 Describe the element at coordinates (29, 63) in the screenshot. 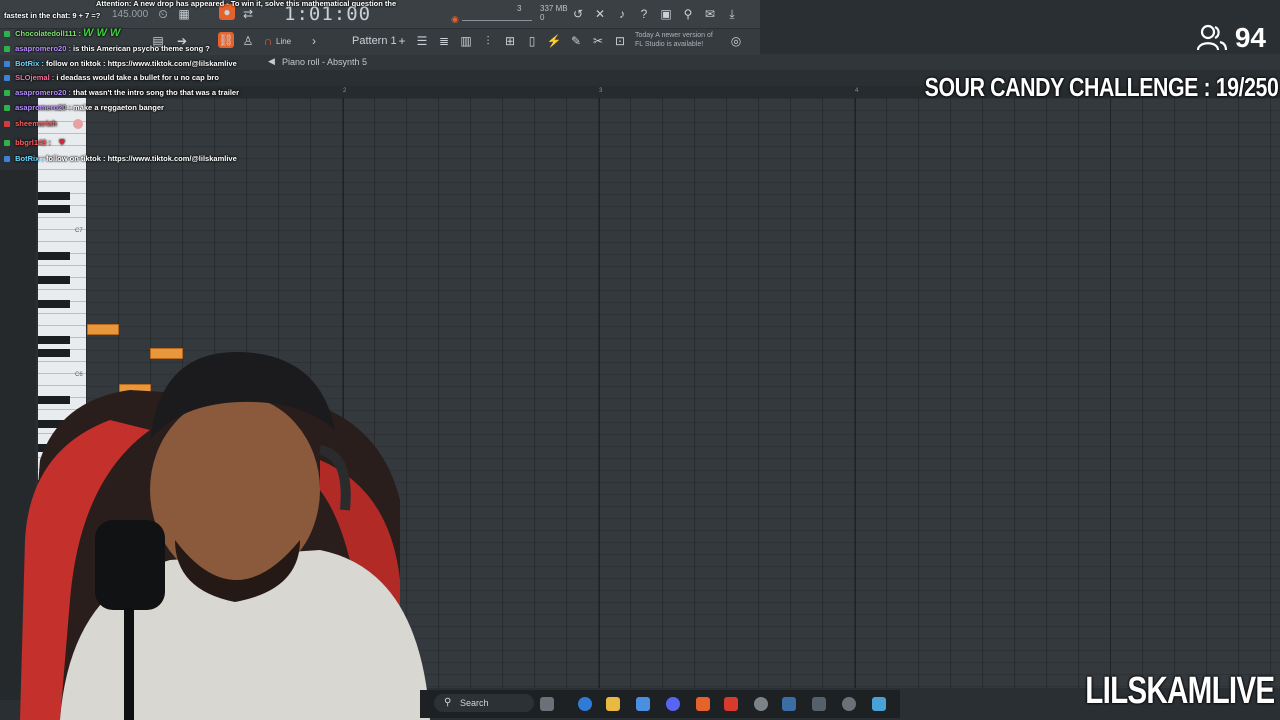

I see `chat-username: BotRix :` at that location.